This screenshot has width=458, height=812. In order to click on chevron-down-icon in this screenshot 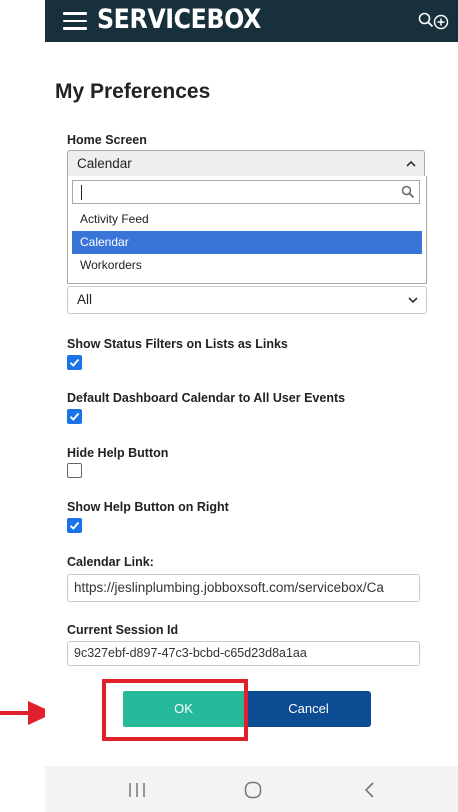, I will do `click(413, 300)`.